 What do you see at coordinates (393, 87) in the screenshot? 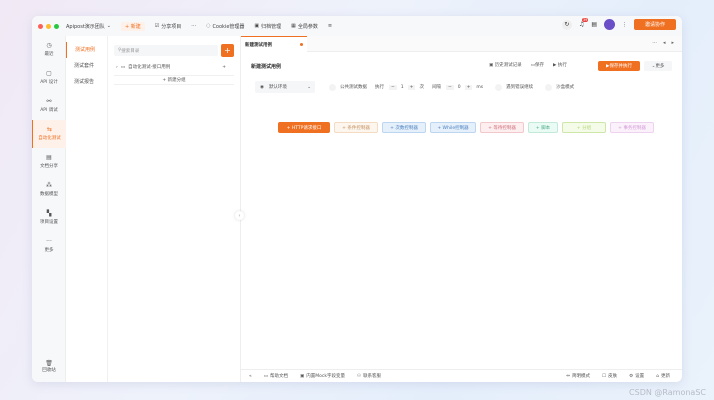
I see `exec-decrement: −` at bounding box center [393, 87].